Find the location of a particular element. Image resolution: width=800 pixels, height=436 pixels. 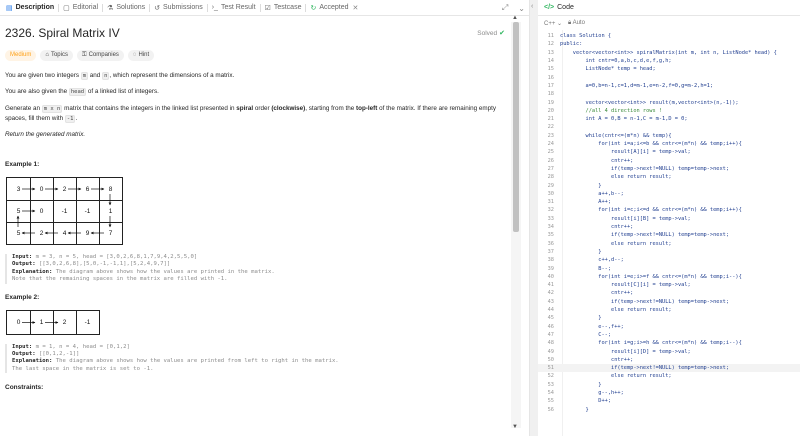

code-line: 35 if(temp->next!=NULL) temp=temp->next; is located at coordinates (669, 235).